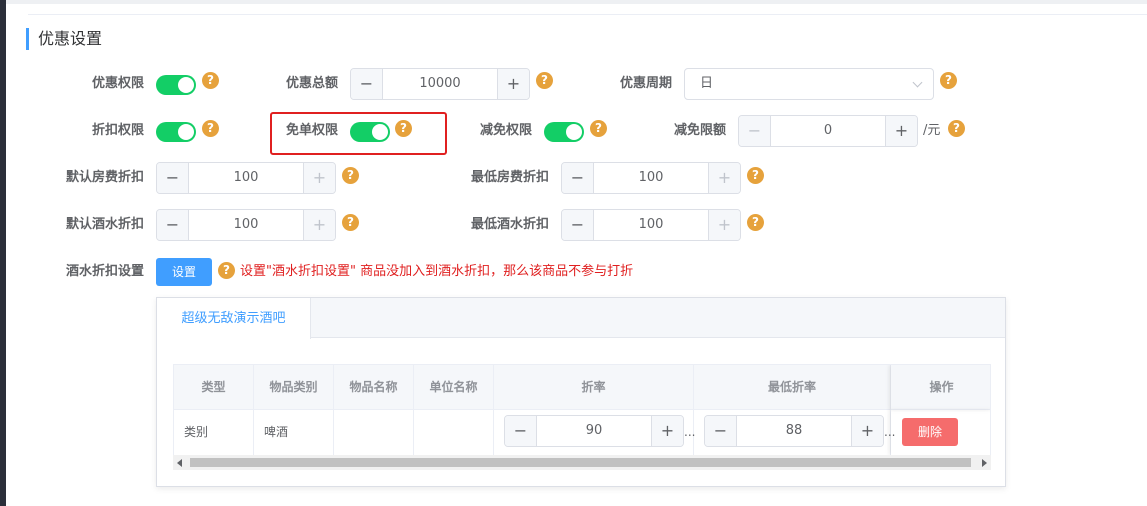 Image resolution: width=1147 pixels, height=506 pixels. Describe the element at coordinates (311, 83) in the screenshot. I see `total-label: 优惠总额` at that location.